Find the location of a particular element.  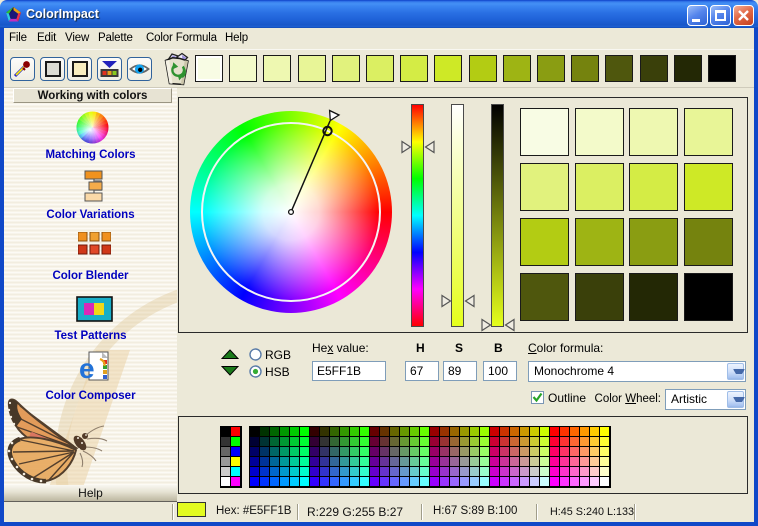

svg-text: e is located at coordinates (87, 368).